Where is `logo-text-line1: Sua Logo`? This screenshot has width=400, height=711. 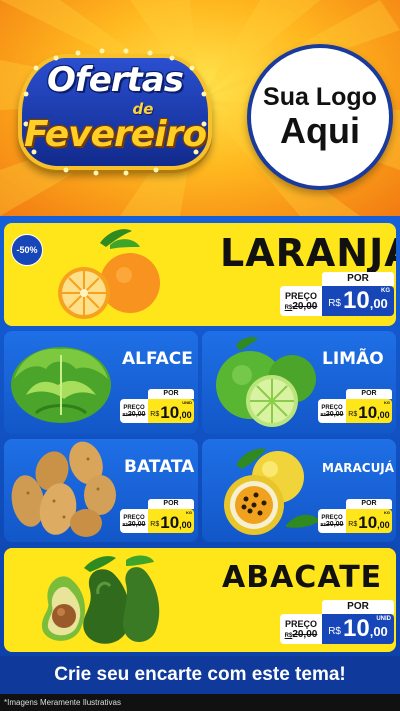 logo-text-line1: Sua Logo is located at coordinates (320, 97).